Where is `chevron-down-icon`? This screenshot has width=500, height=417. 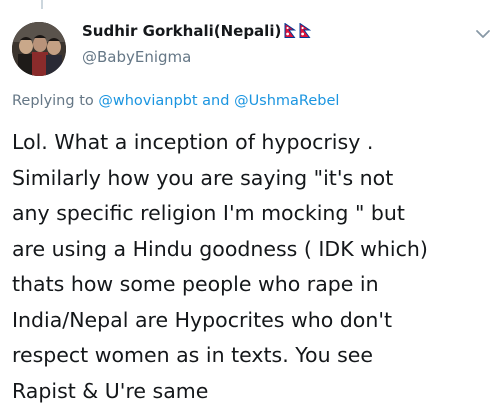
chevron-down-icon is located at coordinates (483, 34).